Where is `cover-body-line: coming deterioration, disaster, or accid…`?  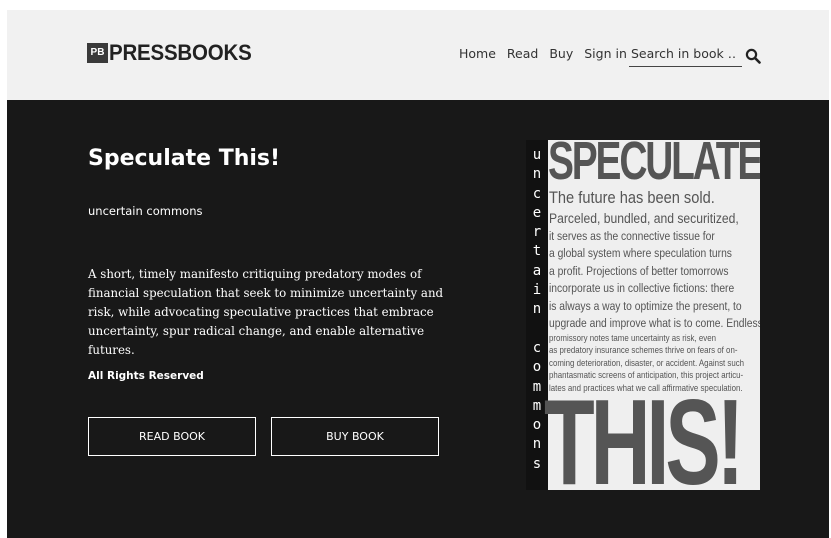 cover-body-line: coming deterioration, disaster, or accid… is located at coordinates (647, 363).